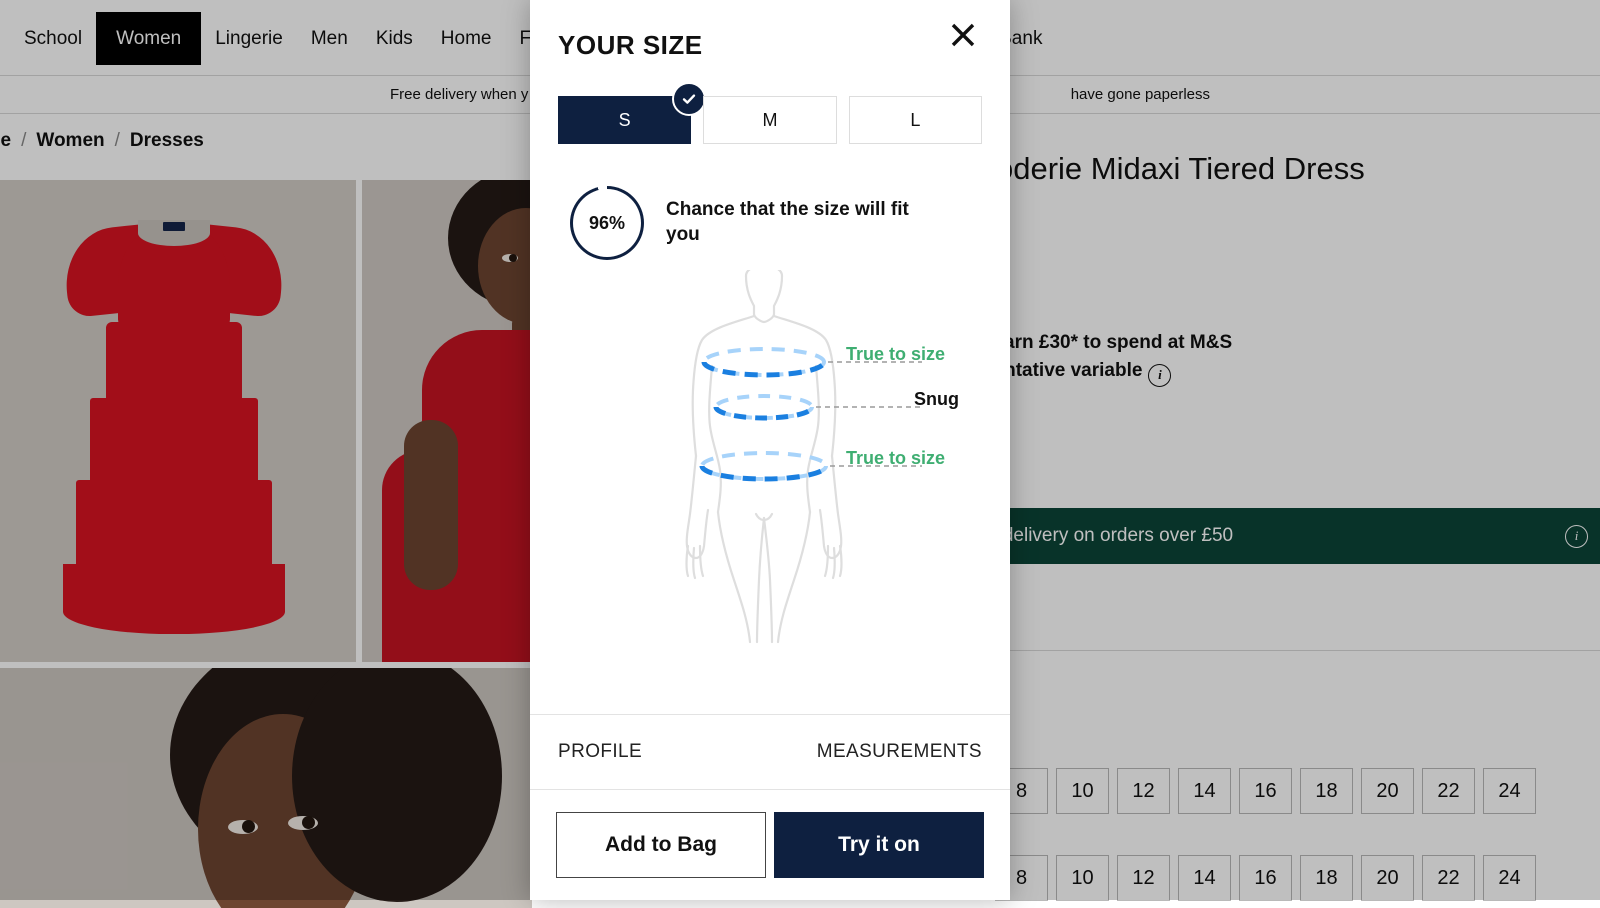  Describe the element at coordinates (1099, 343) in the screenshot. I see `finance-line-1: nd earn £30* to spend at M&S` at that location.